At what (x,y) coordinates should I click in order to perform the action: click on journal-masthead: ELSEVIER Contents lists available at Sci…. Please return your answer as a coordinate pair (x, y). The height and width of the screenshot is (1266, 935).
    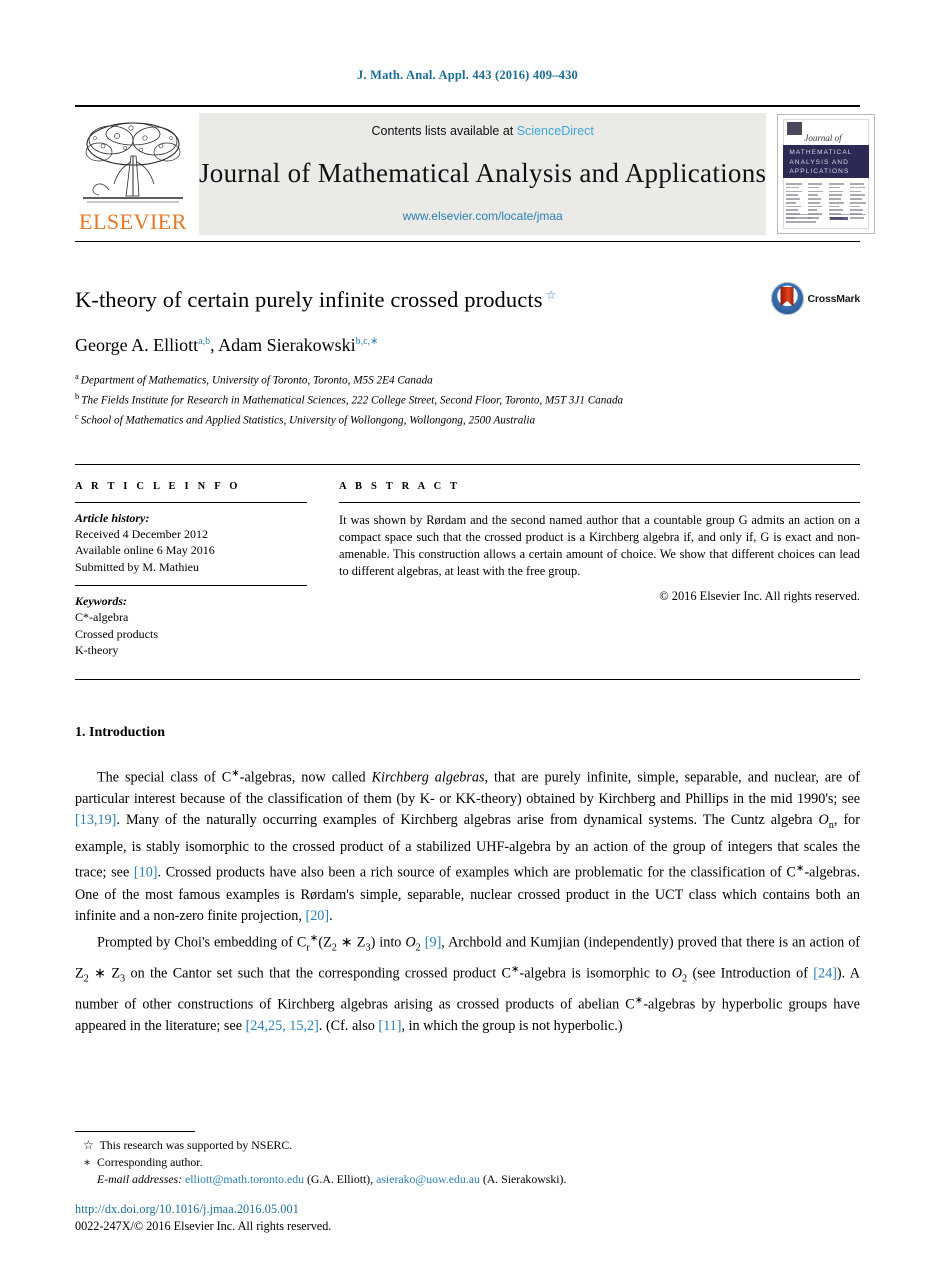
    Looking at the image, I should click on (475, 173).